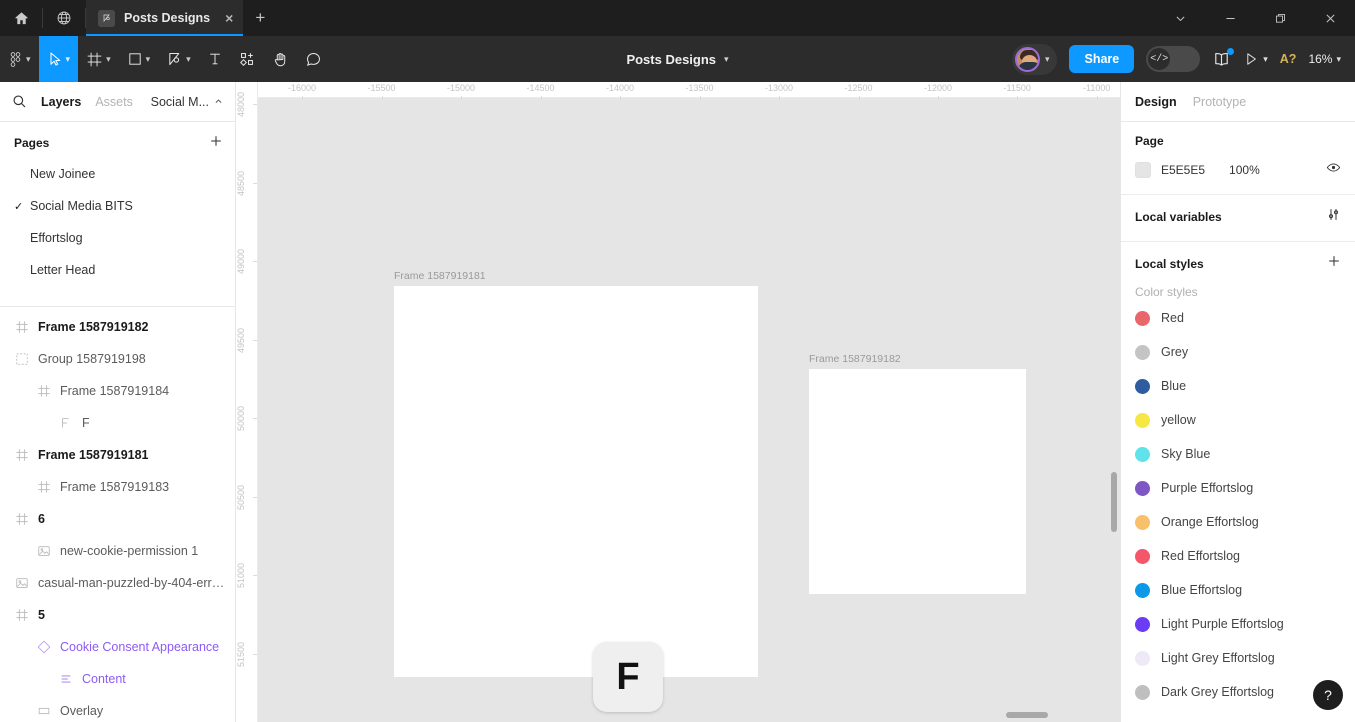  Describe the element at coordinates (671, 59) in the screenshot. I see `document-title: Posts Designs` at that location.